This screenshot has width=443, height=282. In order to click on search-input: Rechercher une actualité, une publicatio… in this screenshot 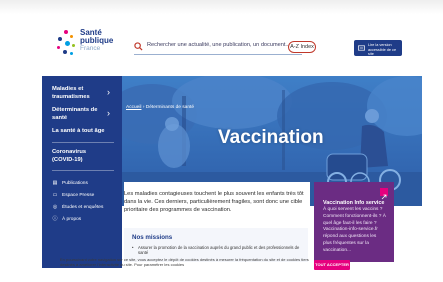, I will do `click(218, 48)`.